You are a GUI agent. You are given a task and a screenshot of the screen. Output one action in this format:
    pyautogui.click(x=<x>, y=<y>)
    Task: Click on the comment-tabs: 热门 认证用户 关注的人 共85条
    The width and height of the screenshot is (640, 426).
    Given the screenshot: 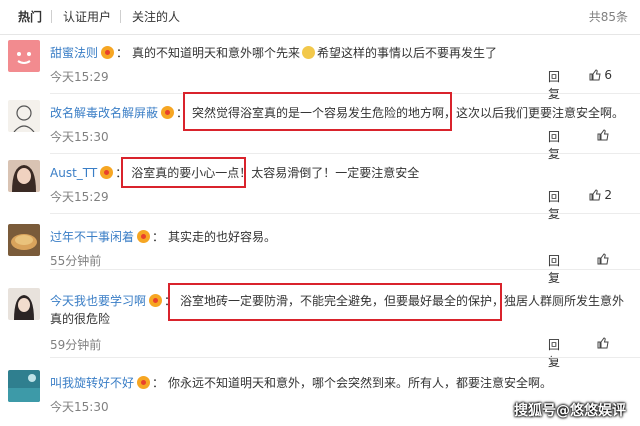 What is the action you would take?
    pyautogui.click(x=320, y=17)
    